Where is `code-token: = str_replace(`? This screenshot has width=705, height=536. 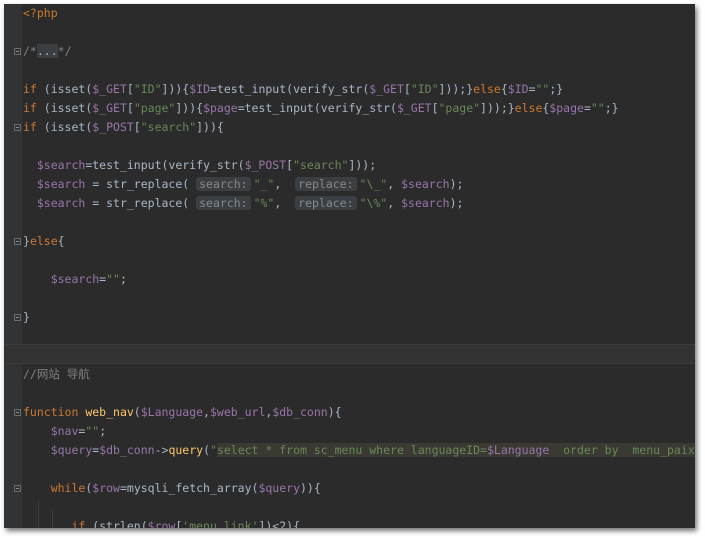 code-token: = str_replace( is located at coordinates (141, 203).